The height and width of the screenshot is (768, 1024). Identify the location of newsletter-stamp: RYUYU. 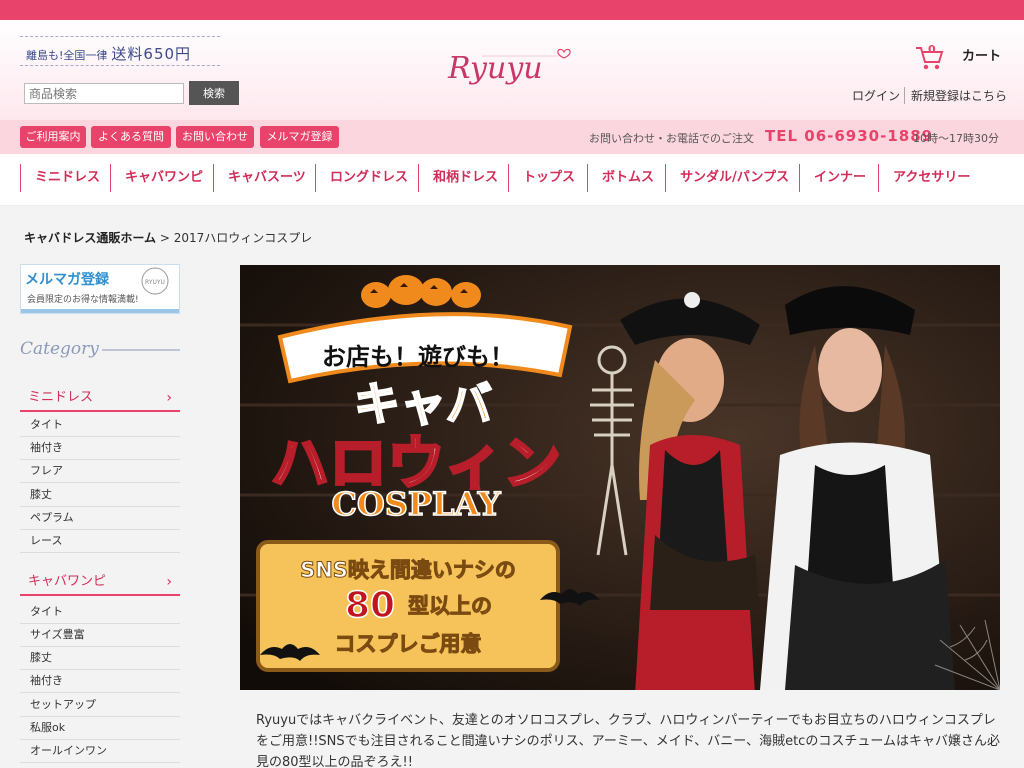
(155, 282).